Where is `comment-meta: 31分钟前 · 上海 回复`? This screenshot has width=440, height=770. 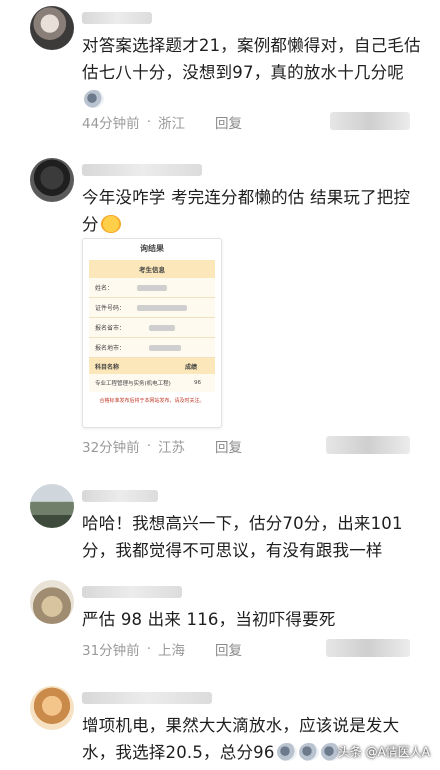
comment-meta: 31分钟前 · 上海 回复 is located at coordinates (162, 649).